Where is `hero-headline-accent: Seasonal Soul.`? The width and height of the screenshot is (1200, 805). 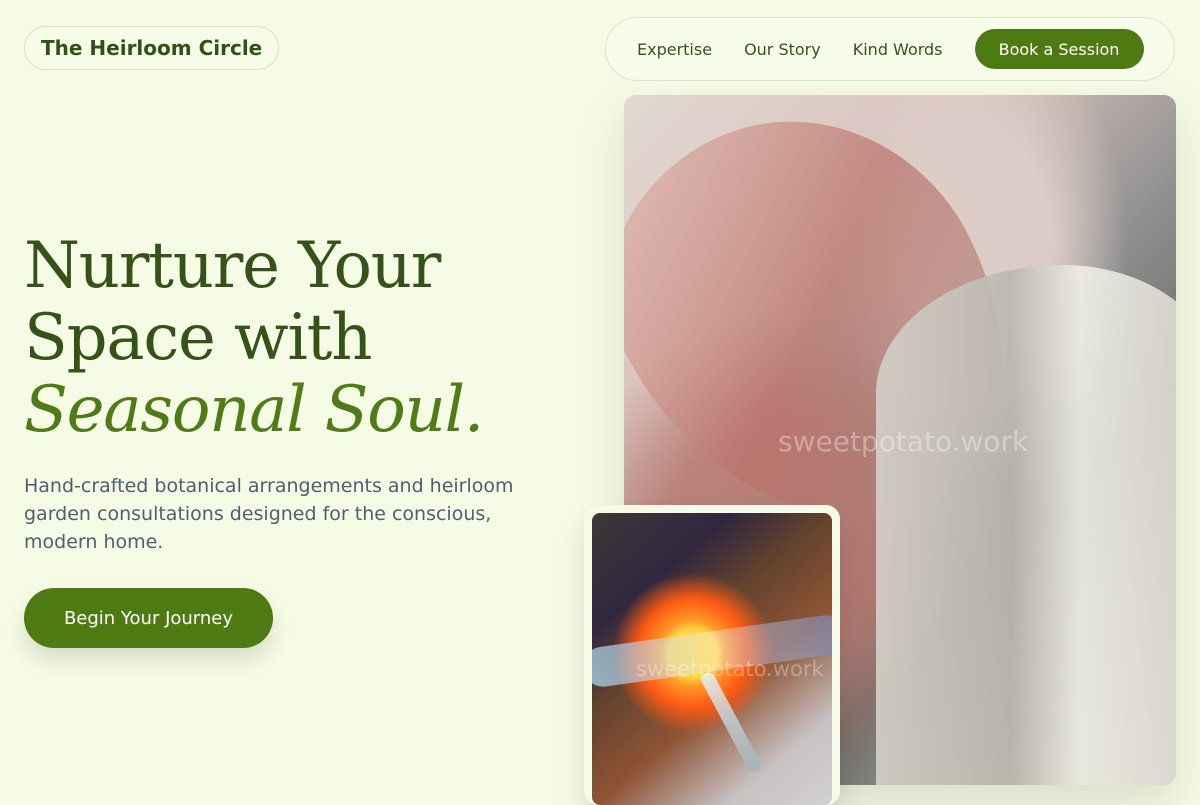
hero-headline-accent: Seasonal Soul. is located at coordinates (254, 410).